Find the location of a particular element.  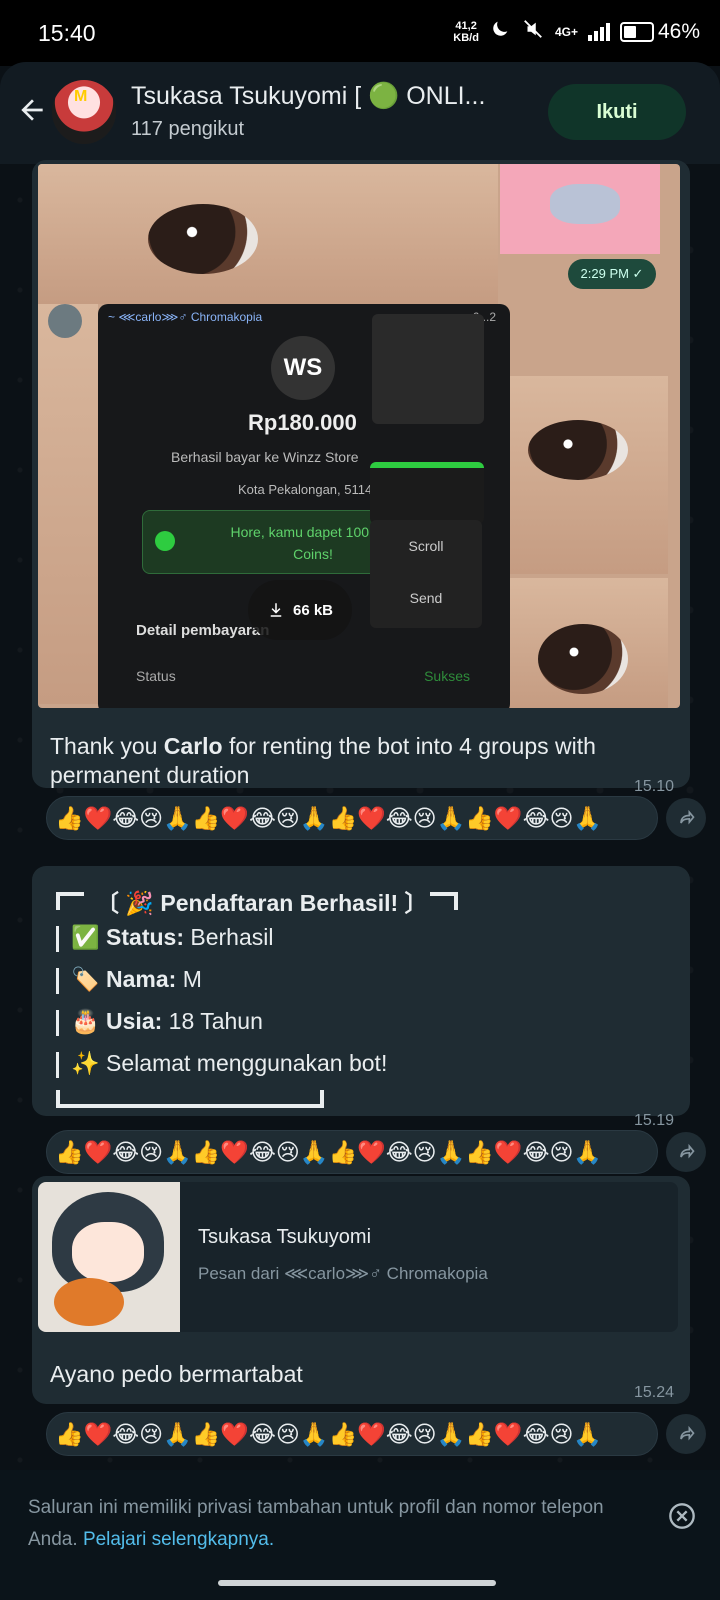

follower-count: 117 pengikut is located at coordinates (188, 129).